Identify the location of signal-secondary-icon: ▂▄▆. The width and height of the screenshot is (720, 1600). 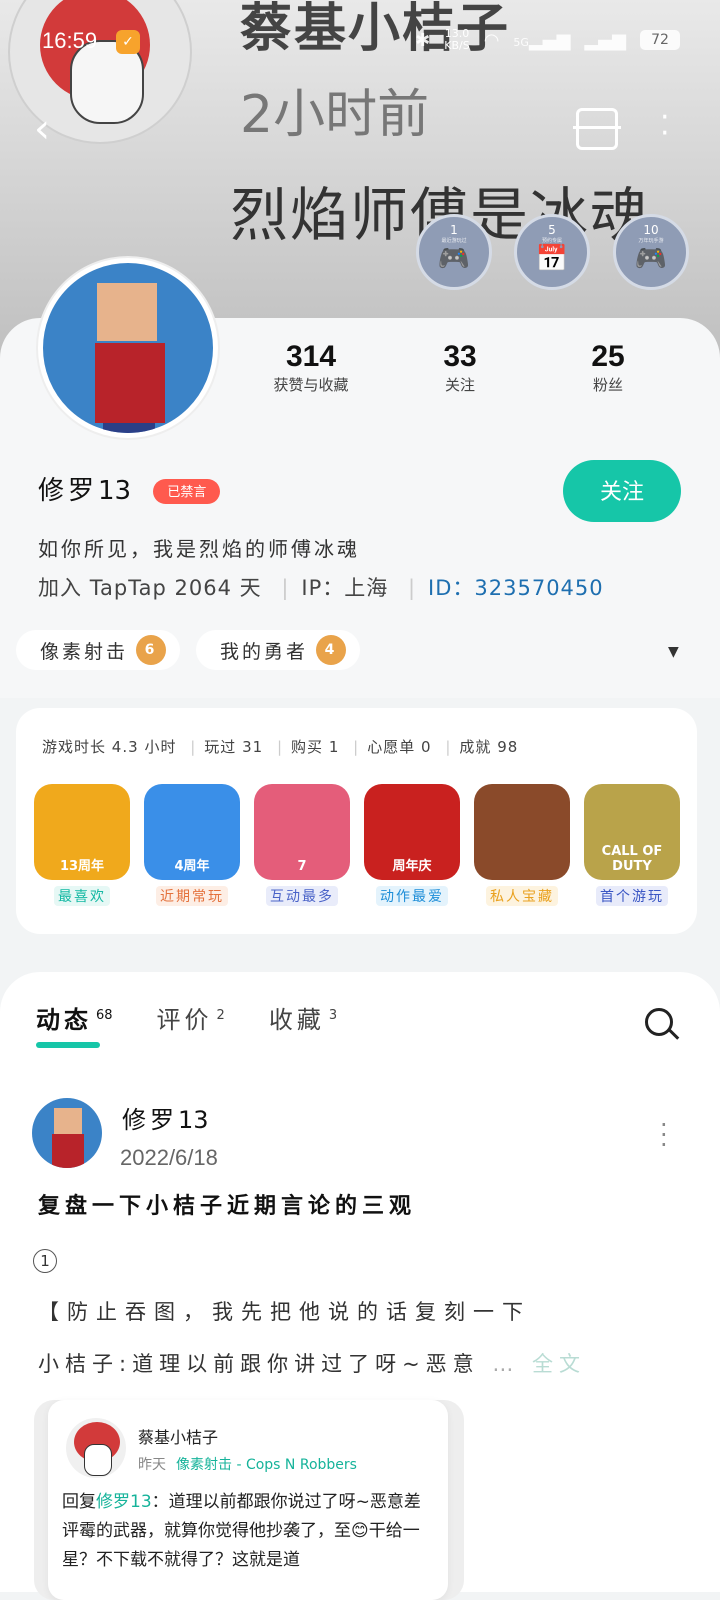
(605, 40).